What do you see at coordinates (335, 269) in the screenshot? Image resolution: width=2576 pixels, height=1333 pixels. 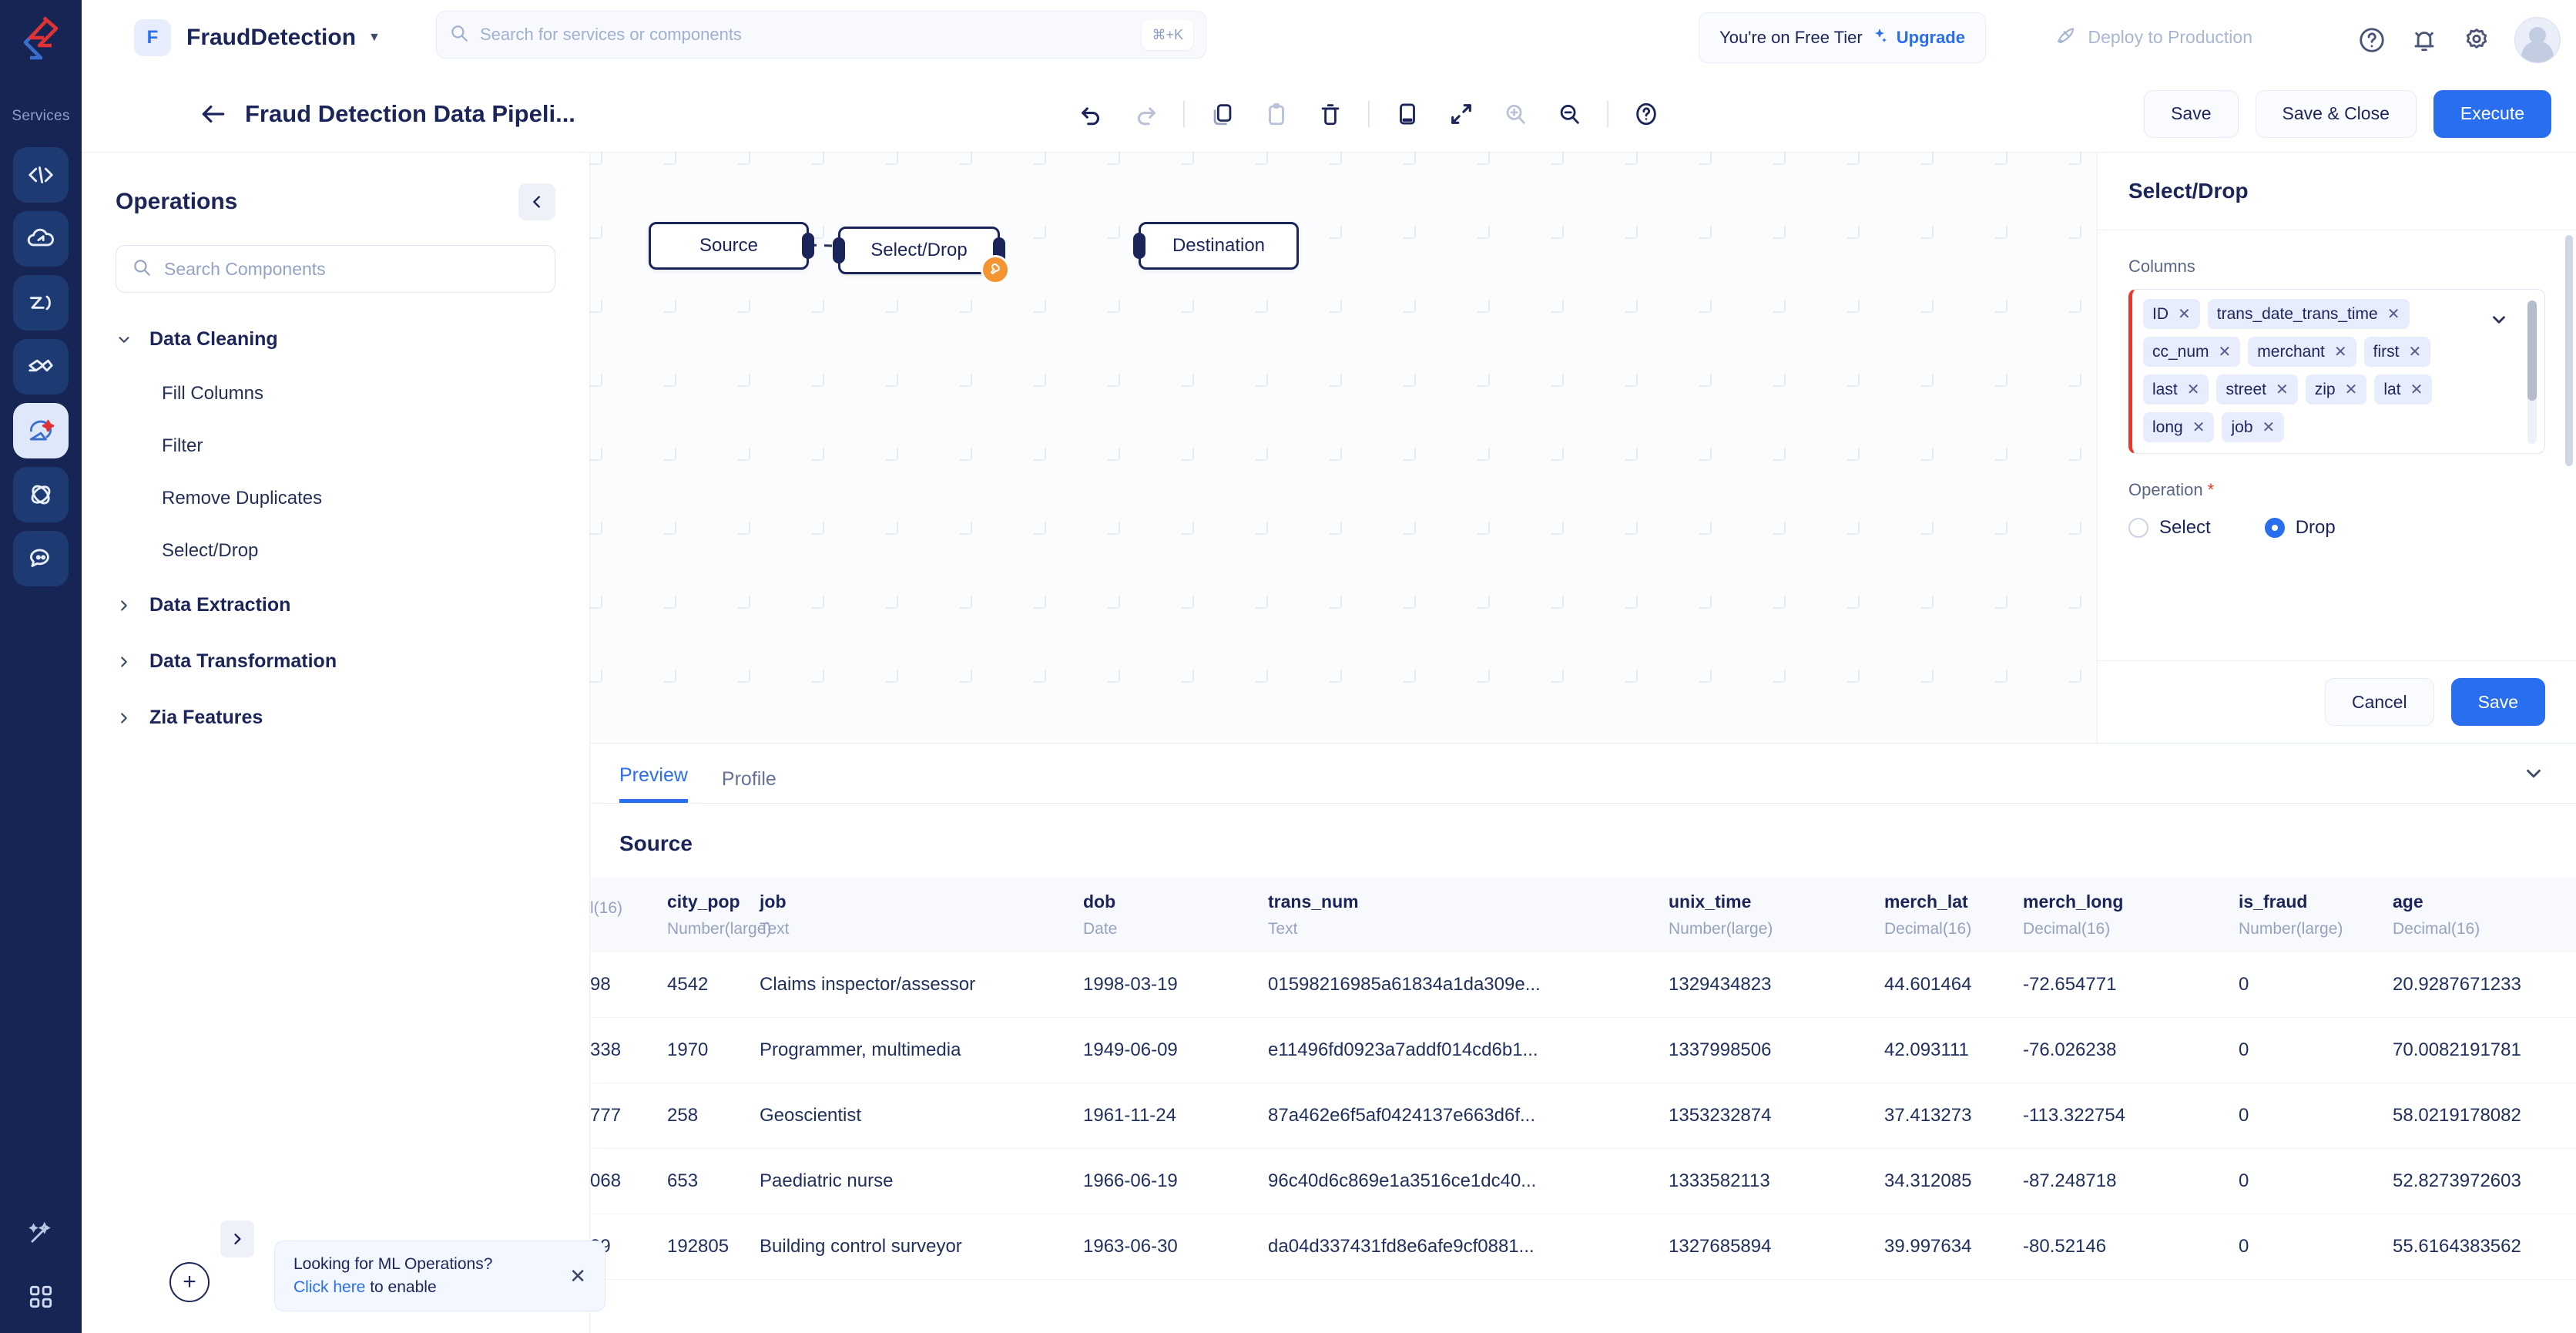 I see `search-components-input: Search Components` at bounding box center [335, 269].